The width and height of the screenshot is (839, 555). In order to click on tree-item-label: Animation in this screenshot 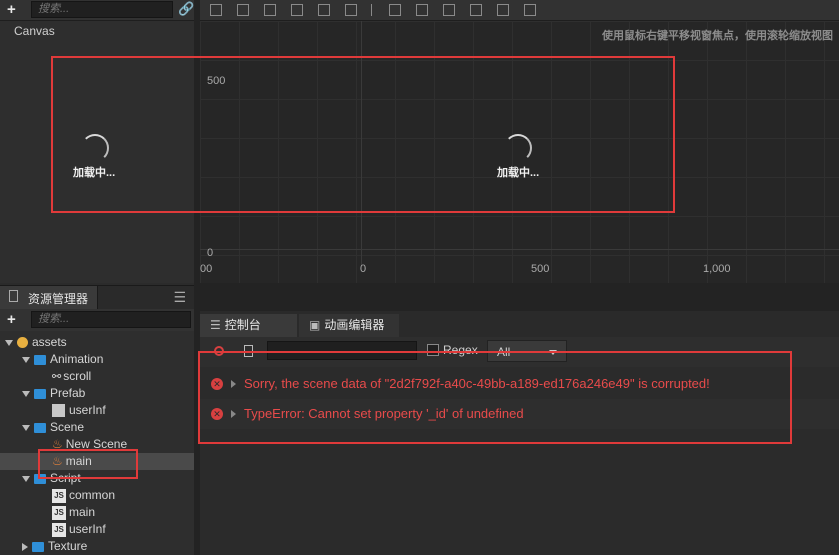, I will do `click(77, 359)`.